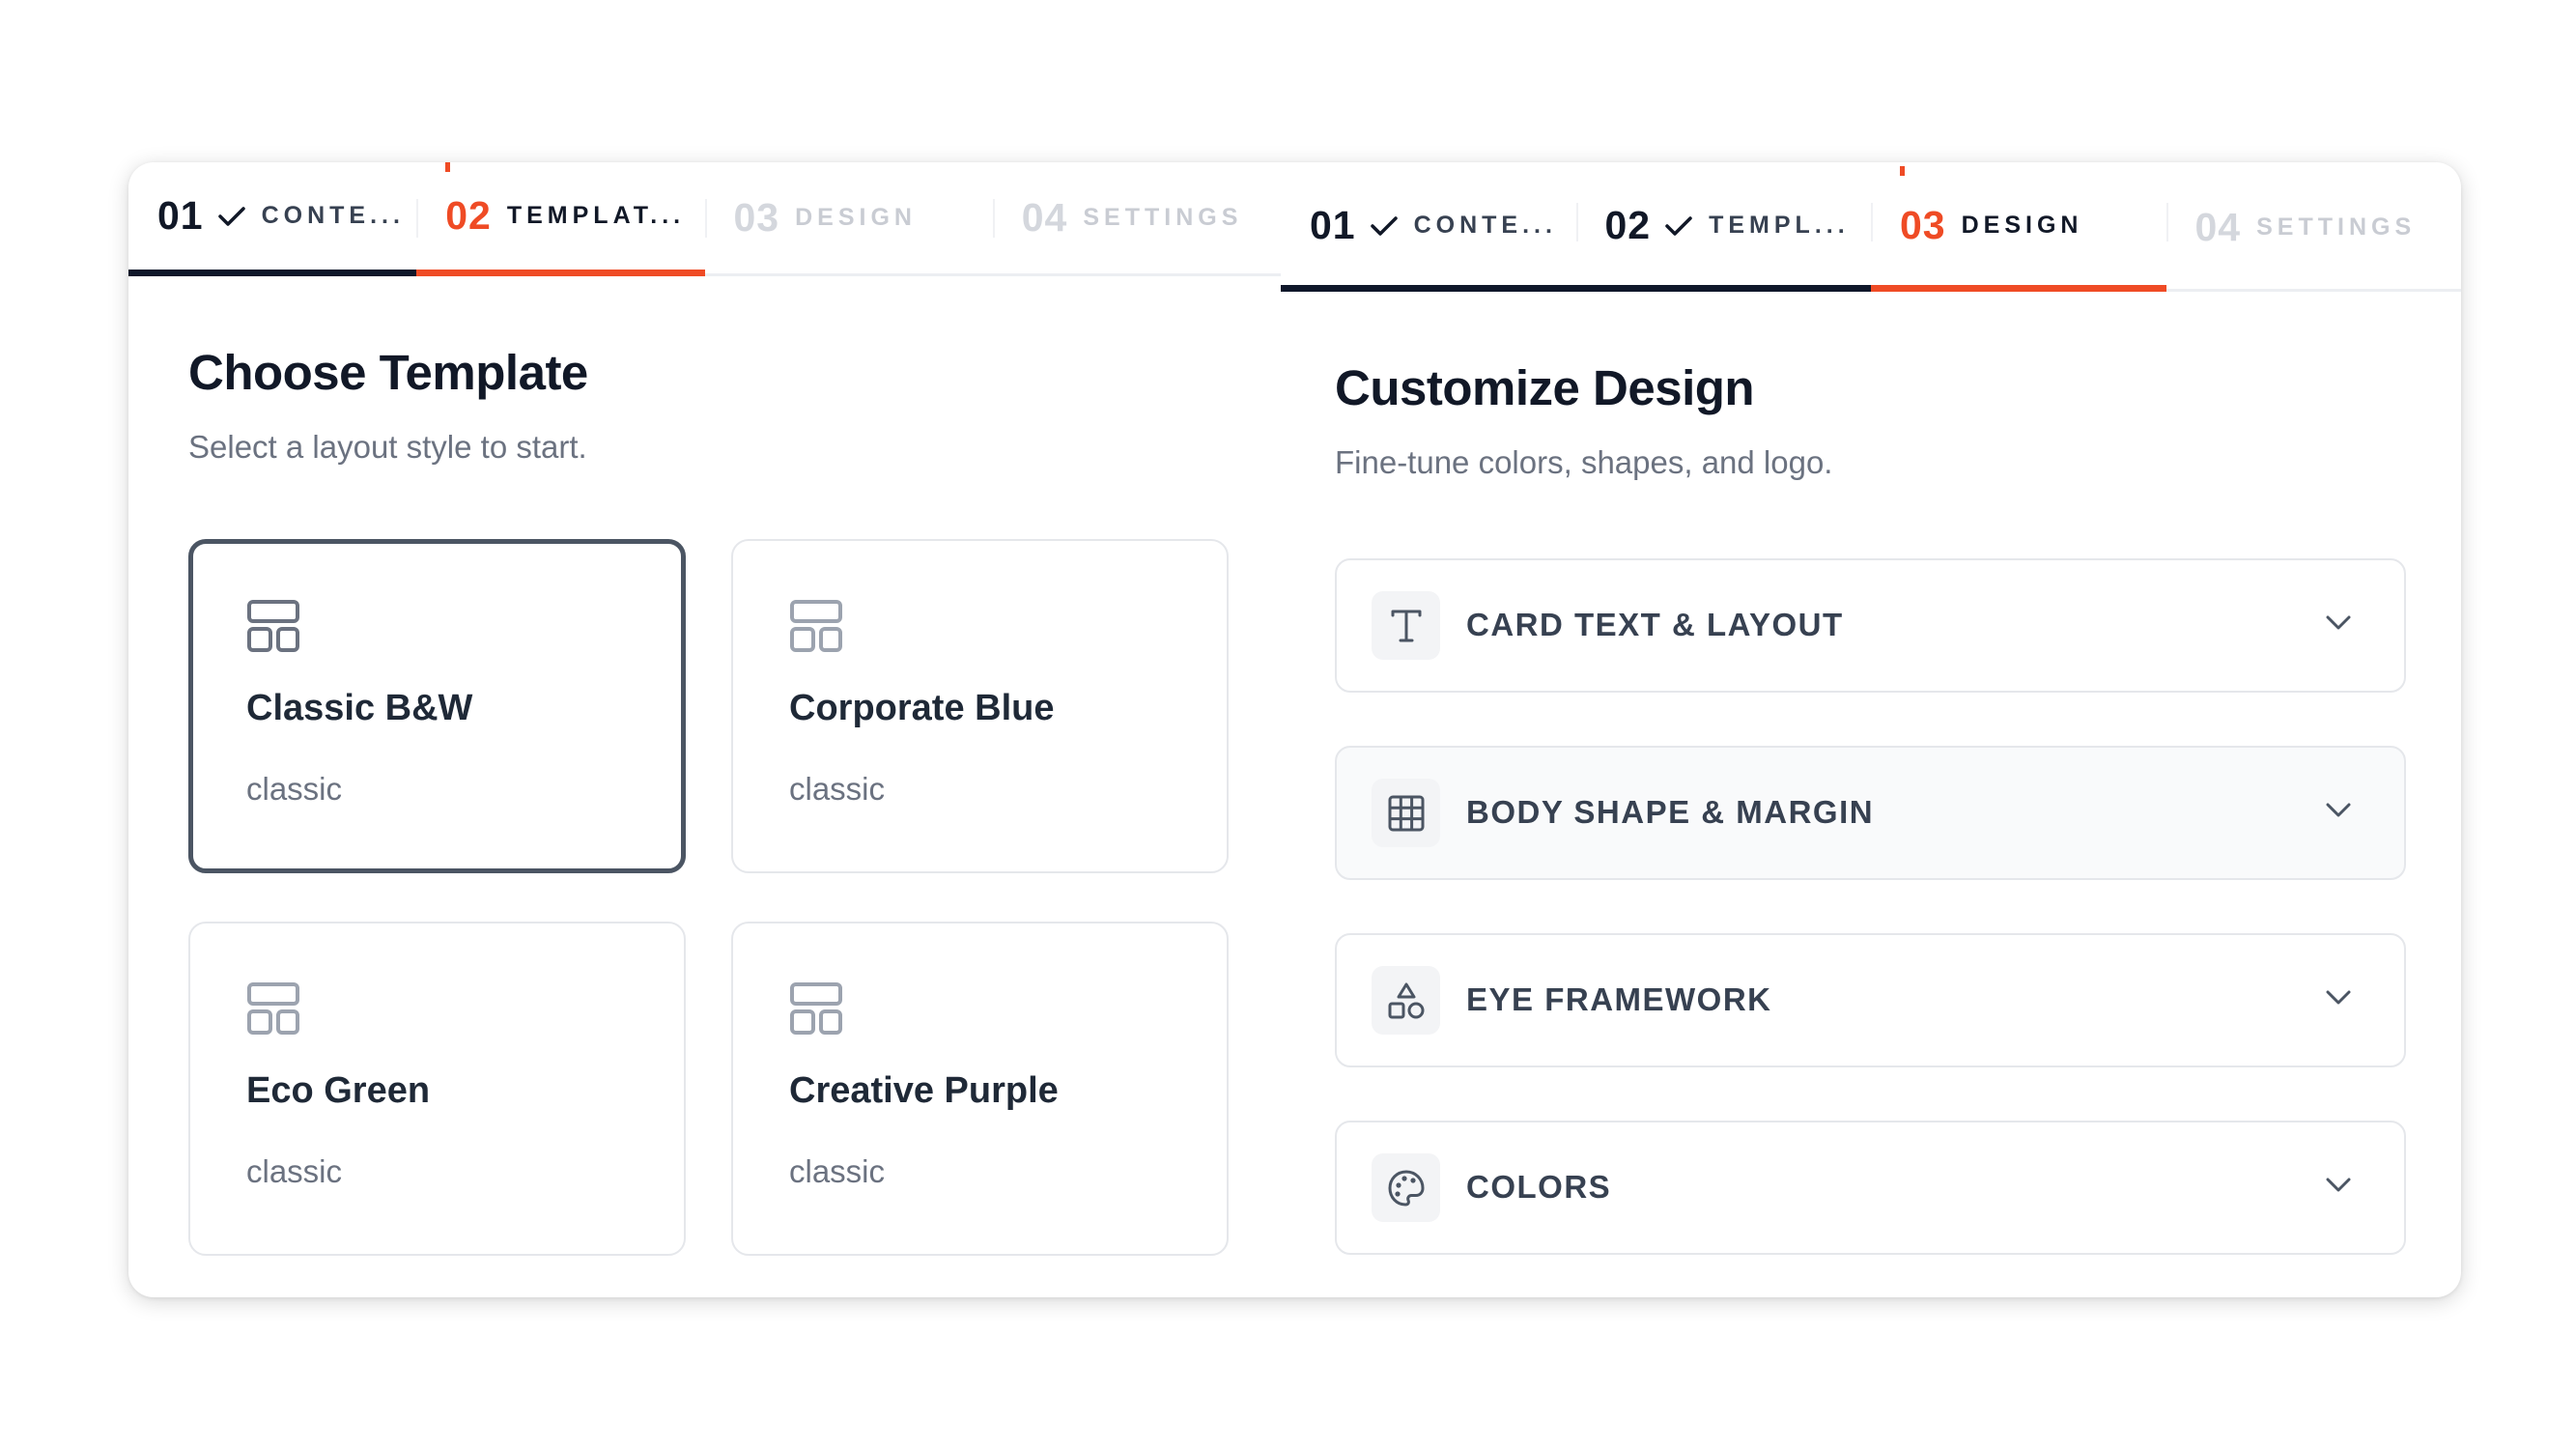 The height and width of the screenshot is (1449, 2576). Describe the element at coordinates (1870, 1188) in the screenshot. I see `accordion-colors: COLORS` at that location.